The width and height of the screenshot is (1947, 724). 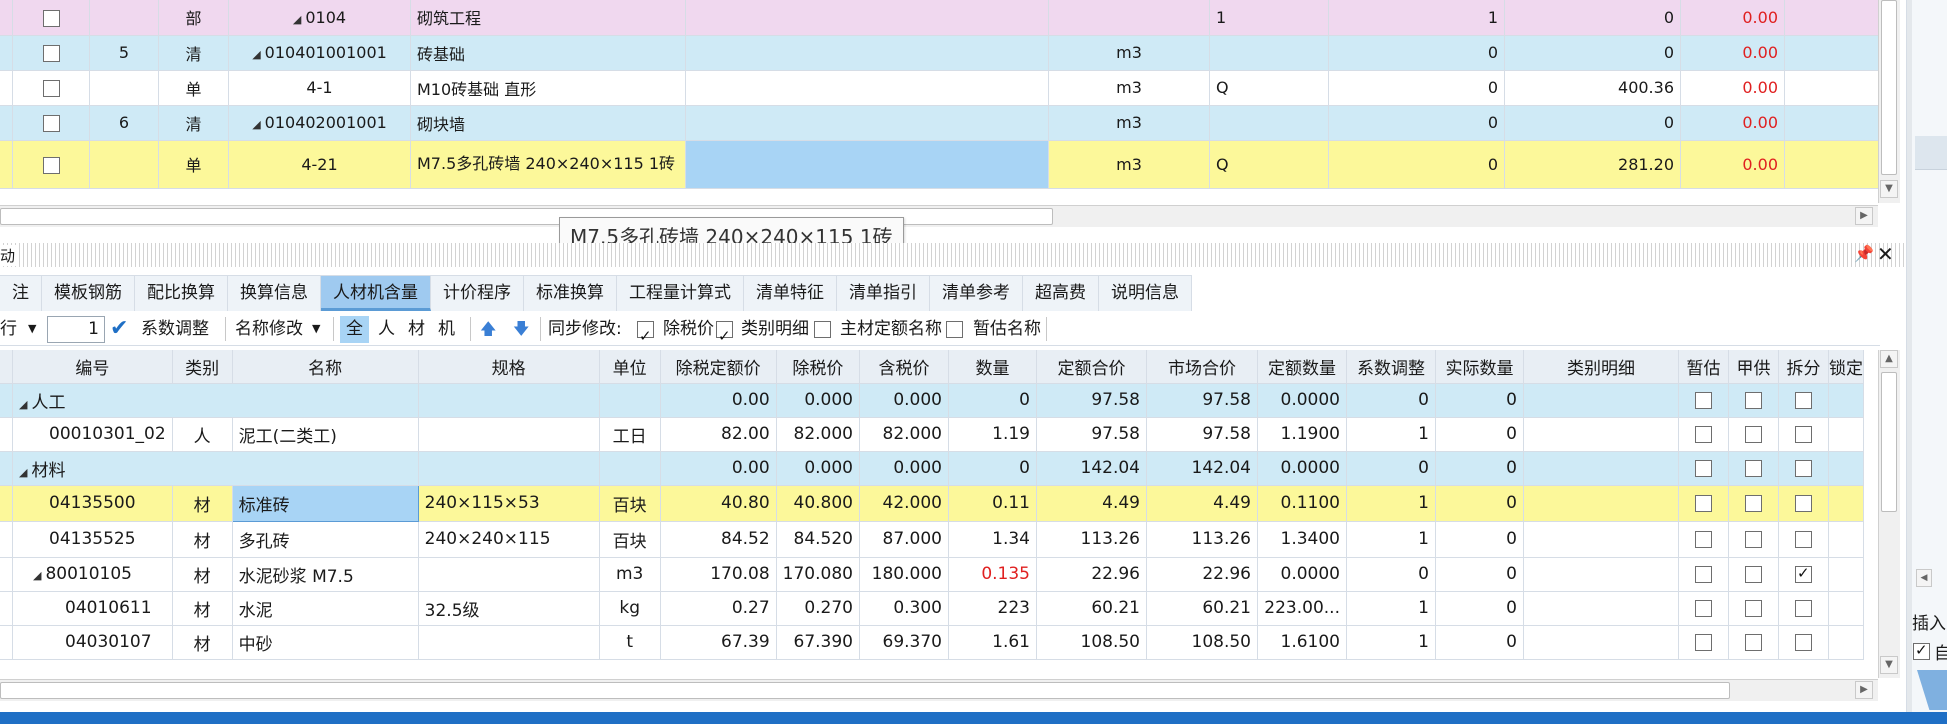 What do you see at coordinates (818, 468) in the screenshot?
I see `price-ex-tax: 0.000` at bounding box center [818, 468].